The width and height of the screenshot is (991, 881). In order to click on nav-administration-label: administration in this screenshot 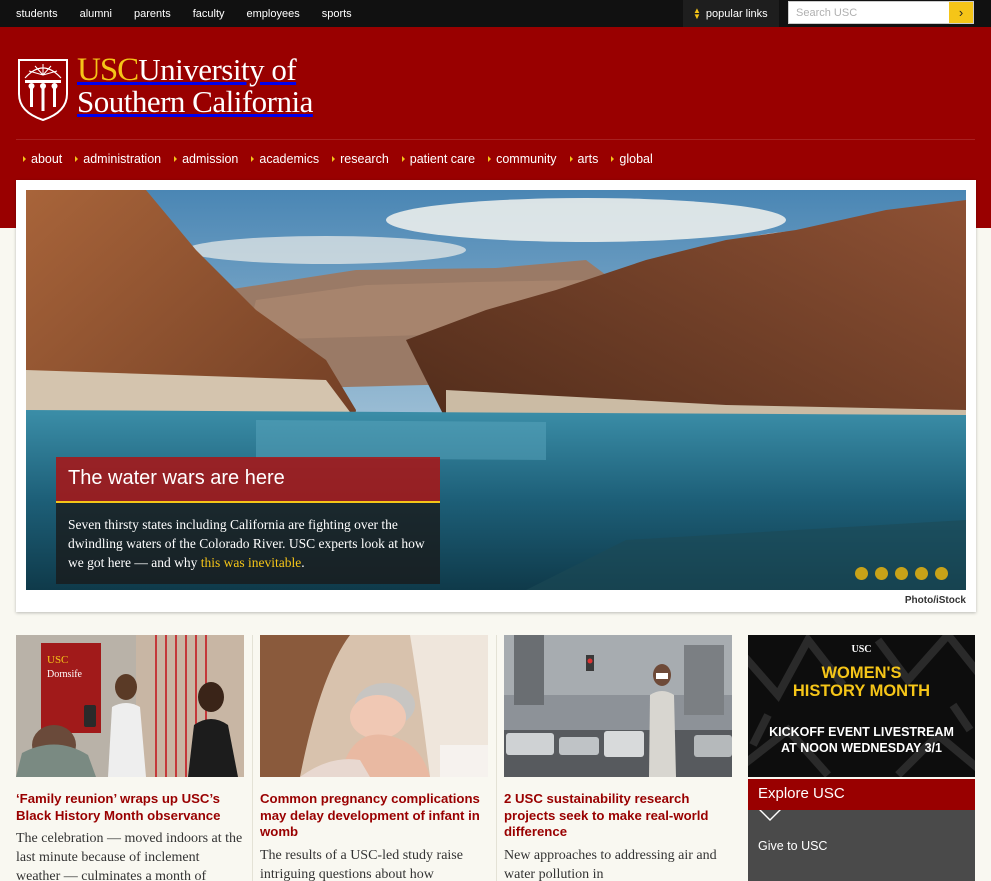, I will do `click(122, 159)`.